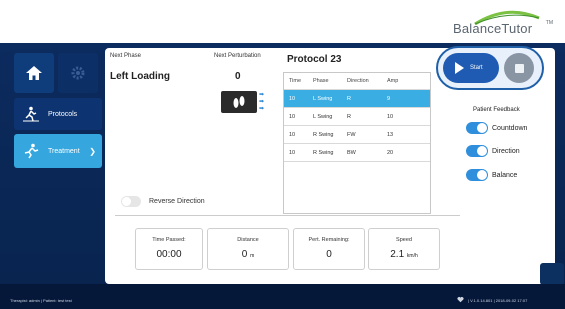 The height and width of the screenshot is (309, 565). I want to click on table-row: 10 R Swing BW 20, so click(357, 153).